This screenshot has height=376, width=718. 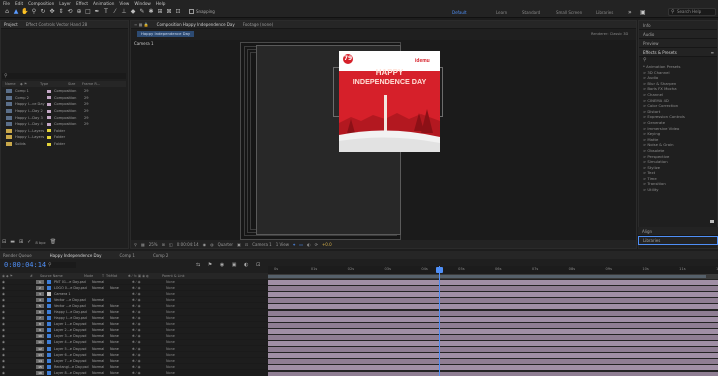 I want to click on layer-name: Vector ...e Day.psd, so click(x=73, y=306).